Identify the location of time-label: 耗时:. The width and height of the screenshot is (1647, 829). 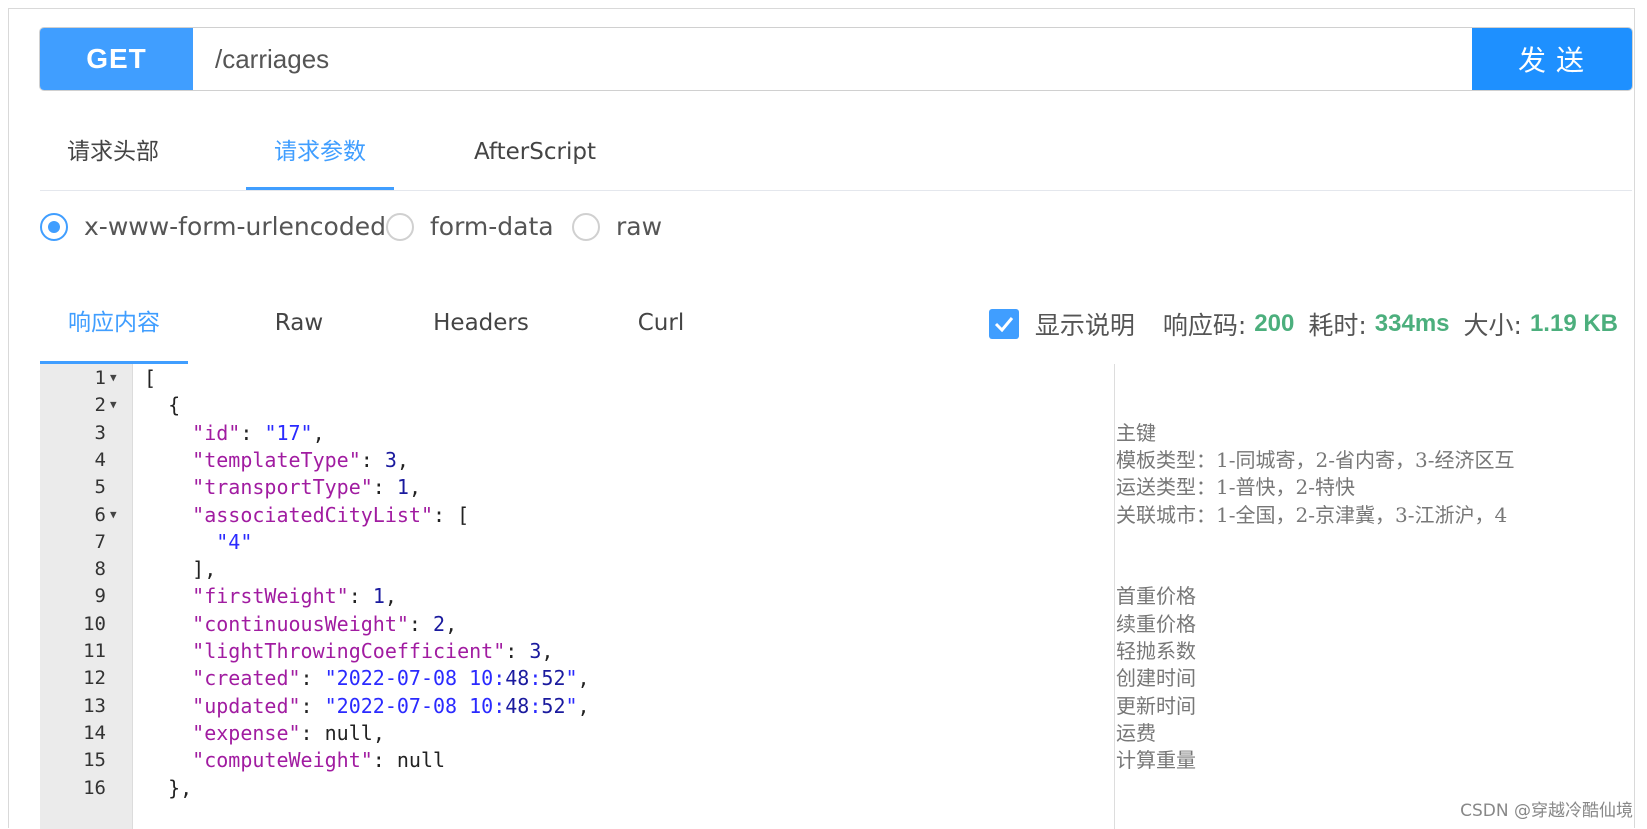
(1337, 325).